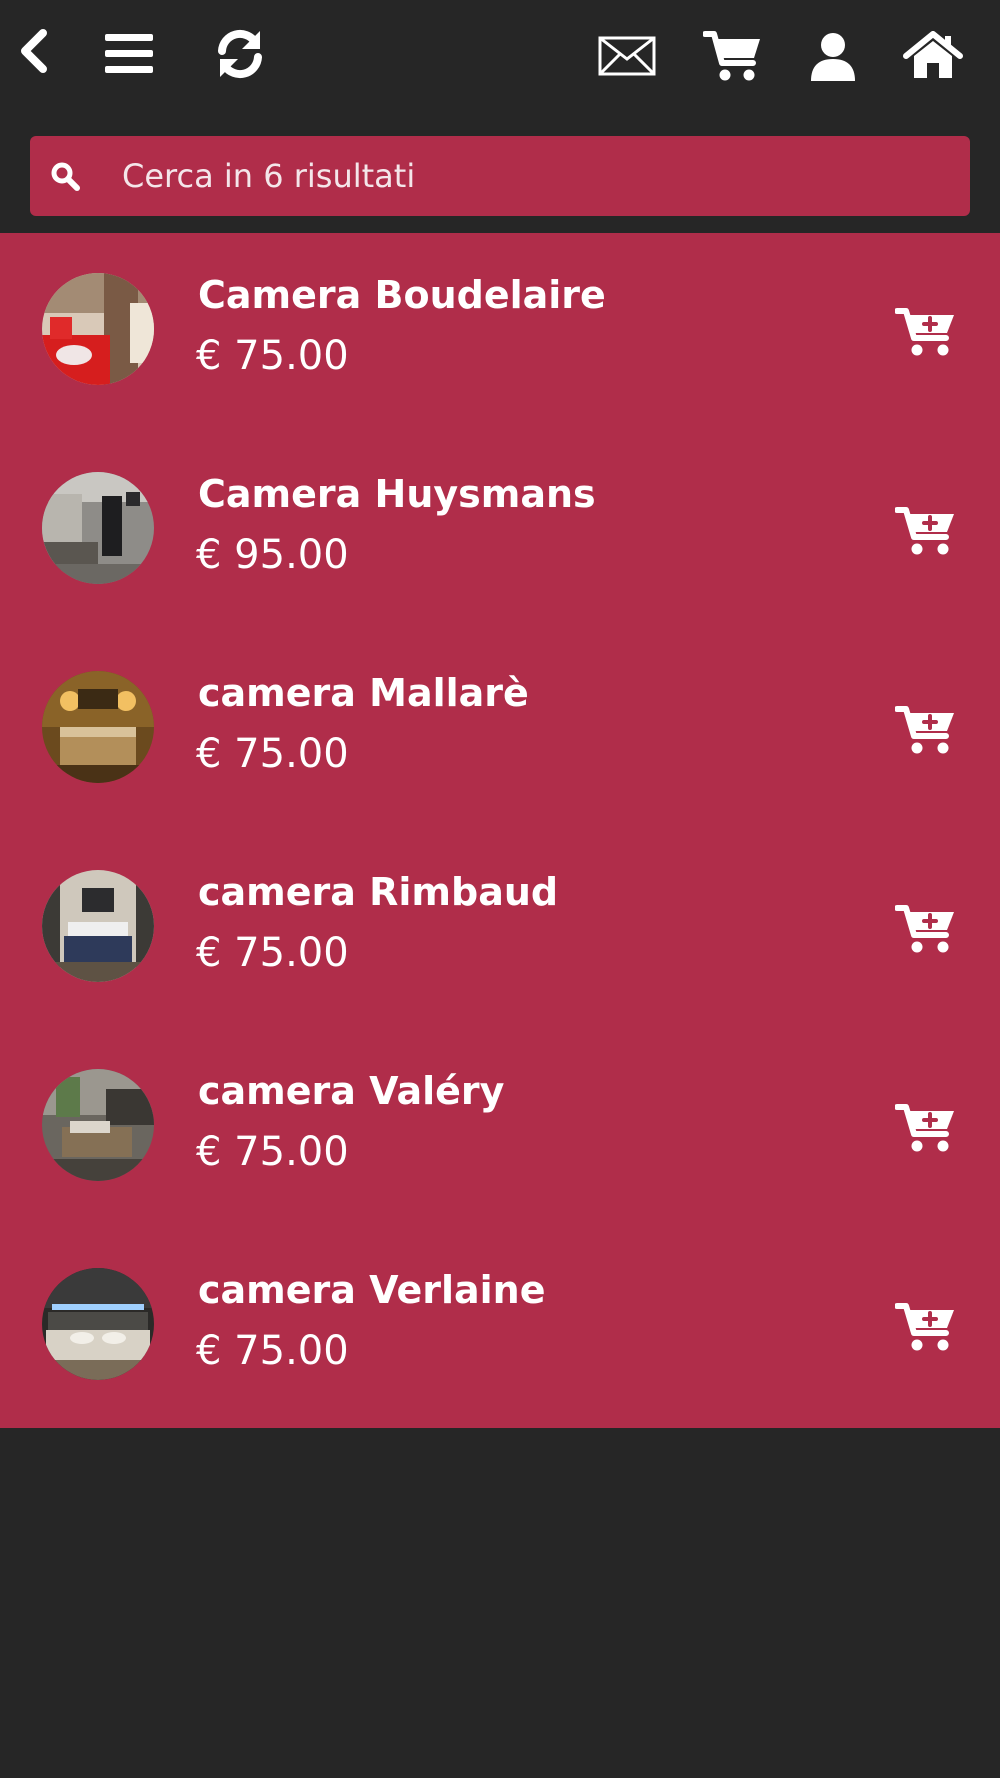 Image resolution: width=1000 pixels, height=1778 pixels. I want to click on item-name: camera Rimbaud, so click(378, 892).